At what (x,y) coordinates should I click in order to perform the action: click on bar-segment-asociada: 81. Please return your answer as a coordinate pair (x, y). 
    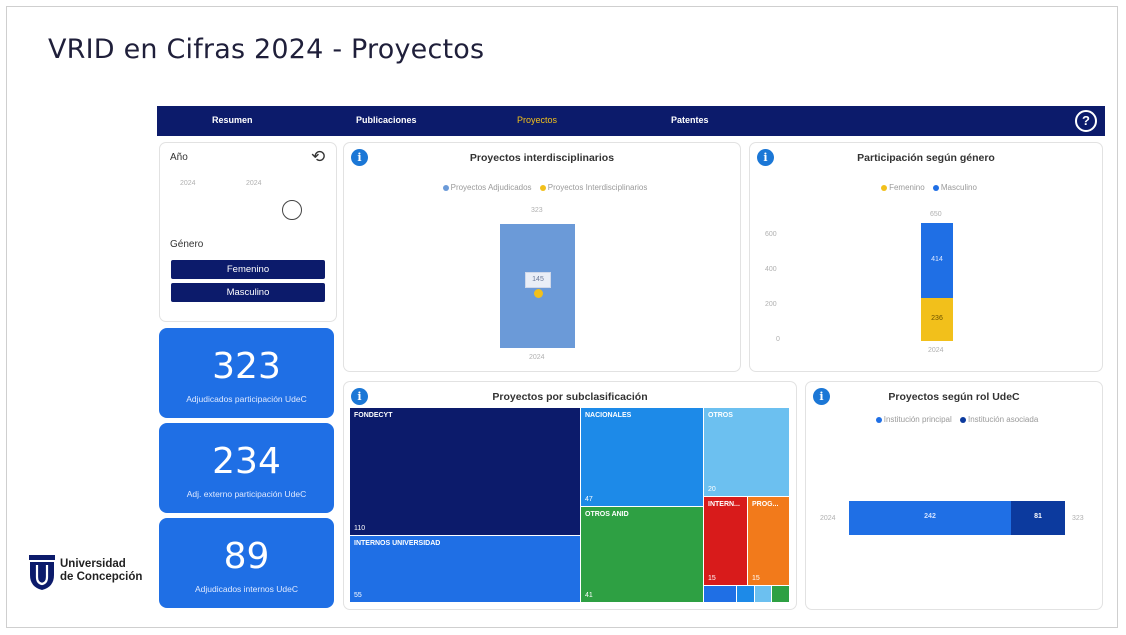
    Looking at the image, I should click on (1038, 518).